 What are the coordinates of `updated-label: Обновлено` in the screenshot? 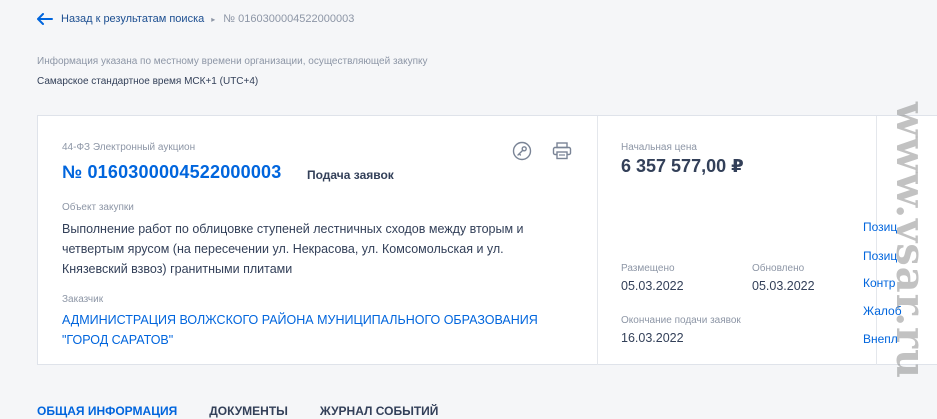 It's located at (778, 268).